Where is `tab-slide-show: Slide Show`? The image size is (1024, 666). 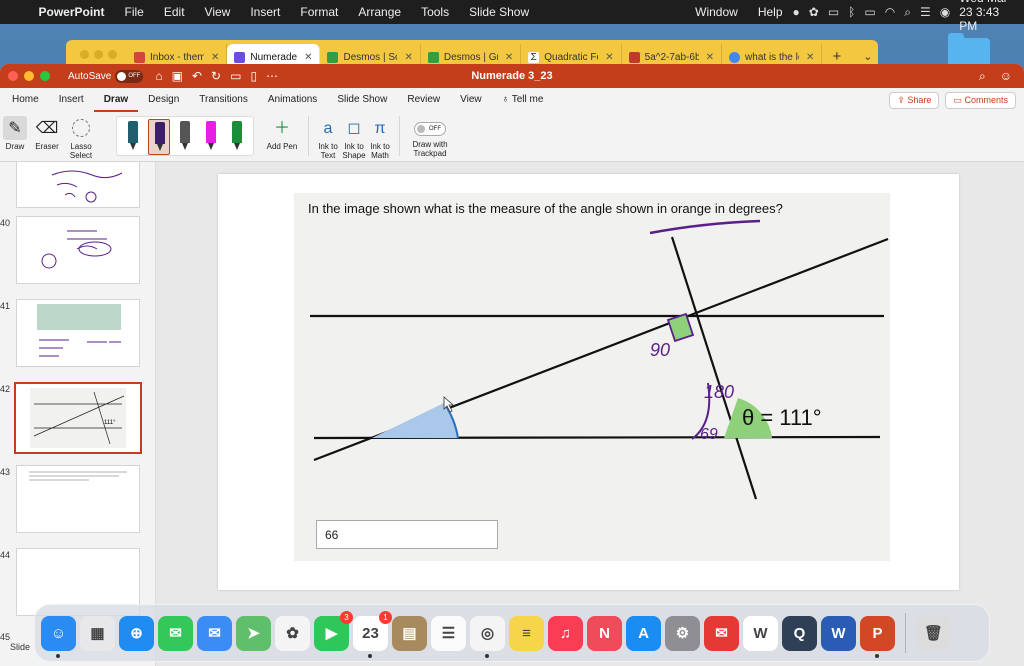 tab-slide-show: Slide Show is located at coordinates (362, 100).